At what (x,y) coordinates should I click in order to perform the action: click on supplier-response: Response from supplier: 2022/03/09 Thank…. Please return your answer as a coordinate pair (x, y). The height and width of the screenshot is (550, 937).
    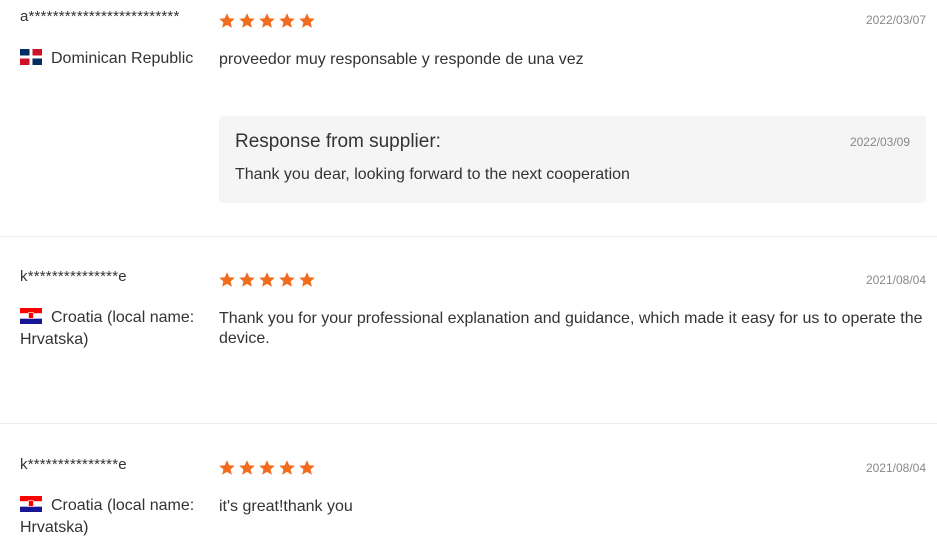
    Looking at the image, I should click on (572, 159).